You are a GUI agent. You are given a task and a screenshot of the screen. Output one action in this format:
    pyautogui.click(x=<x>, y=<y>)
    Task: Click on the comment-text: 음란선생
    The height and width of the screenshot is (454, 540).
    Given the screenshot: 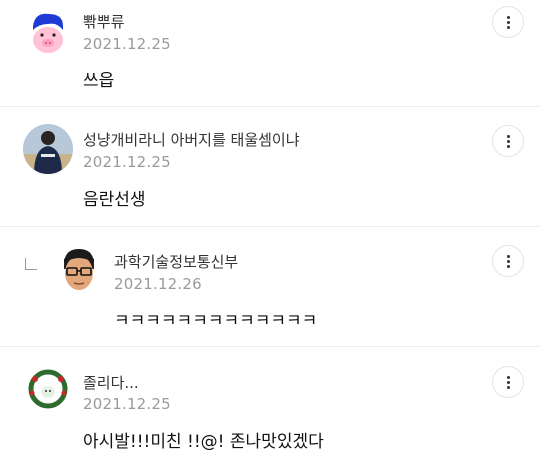 What is the action you would take?
    pyautogui.click(x=114, y=200)
    